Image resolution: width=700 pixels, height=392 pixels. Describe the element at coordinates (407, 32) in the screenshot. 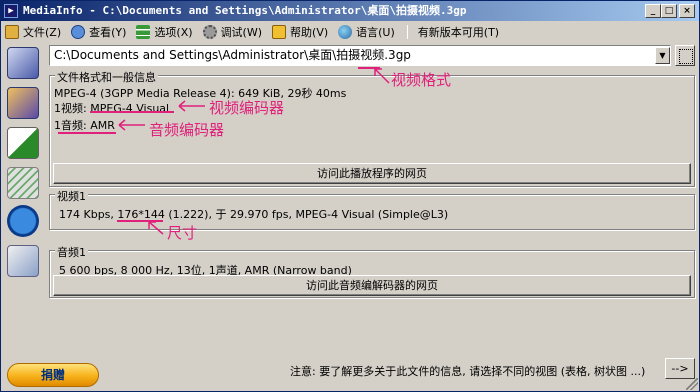

I see `menu-separator` at that location.